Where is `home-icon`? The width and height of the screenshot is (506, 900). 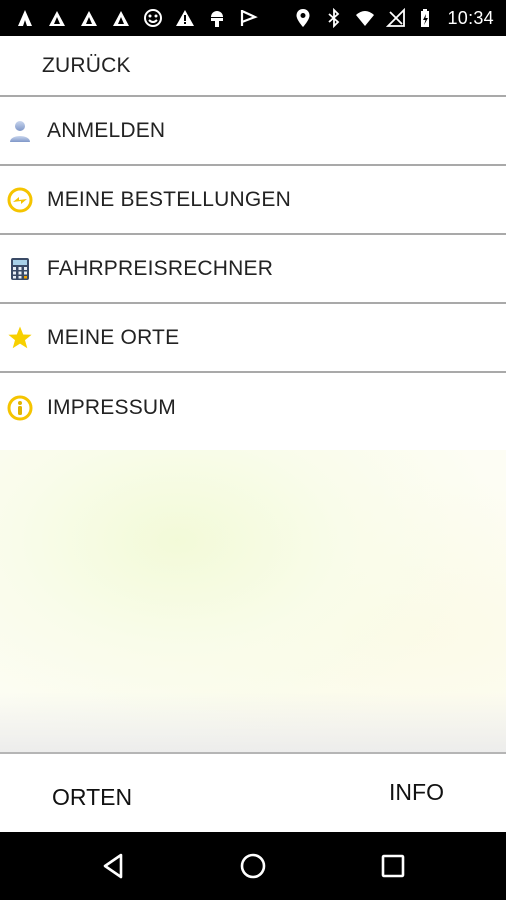
home-icon is located at coordinates (253, 866).